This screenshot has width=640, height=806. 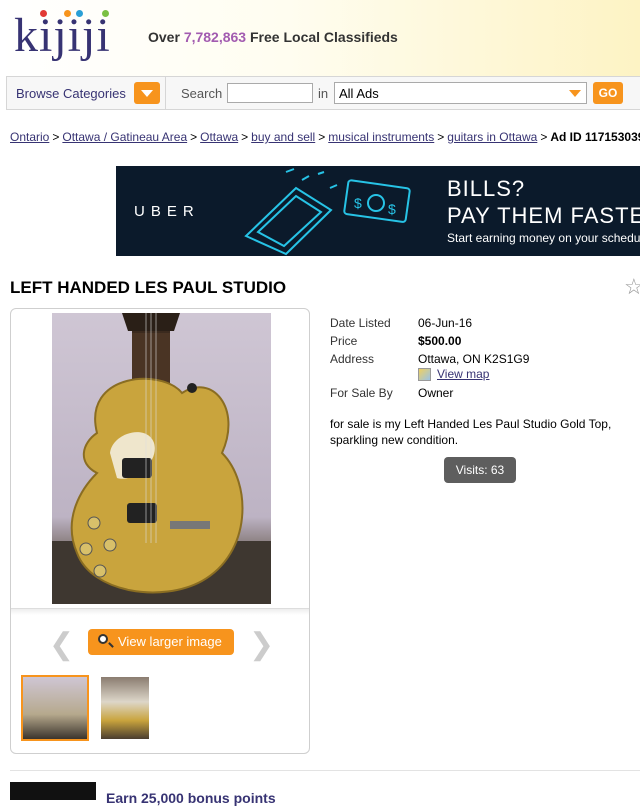 What do you see at coordinates (147, 93) in the screenshot?
I see `chevron-down-icon` at bounding box center [147, 93].